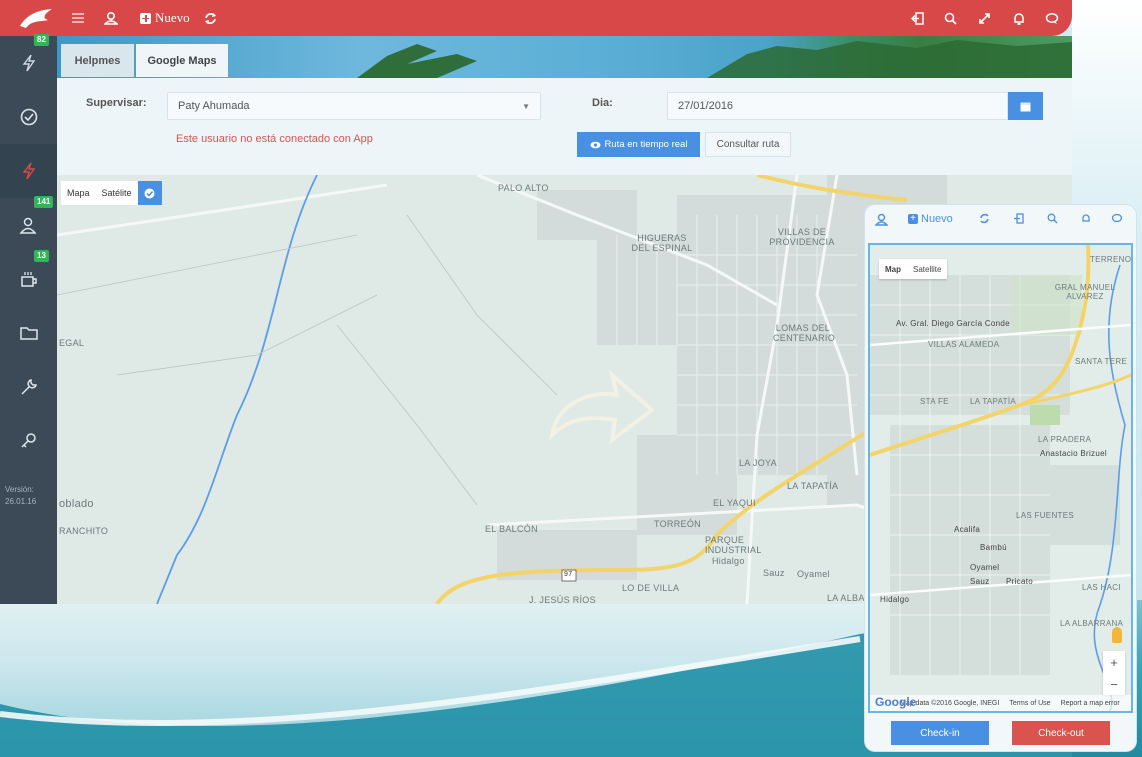  I want to click on map-label: LAS FUENTES, so click(1045, 515).